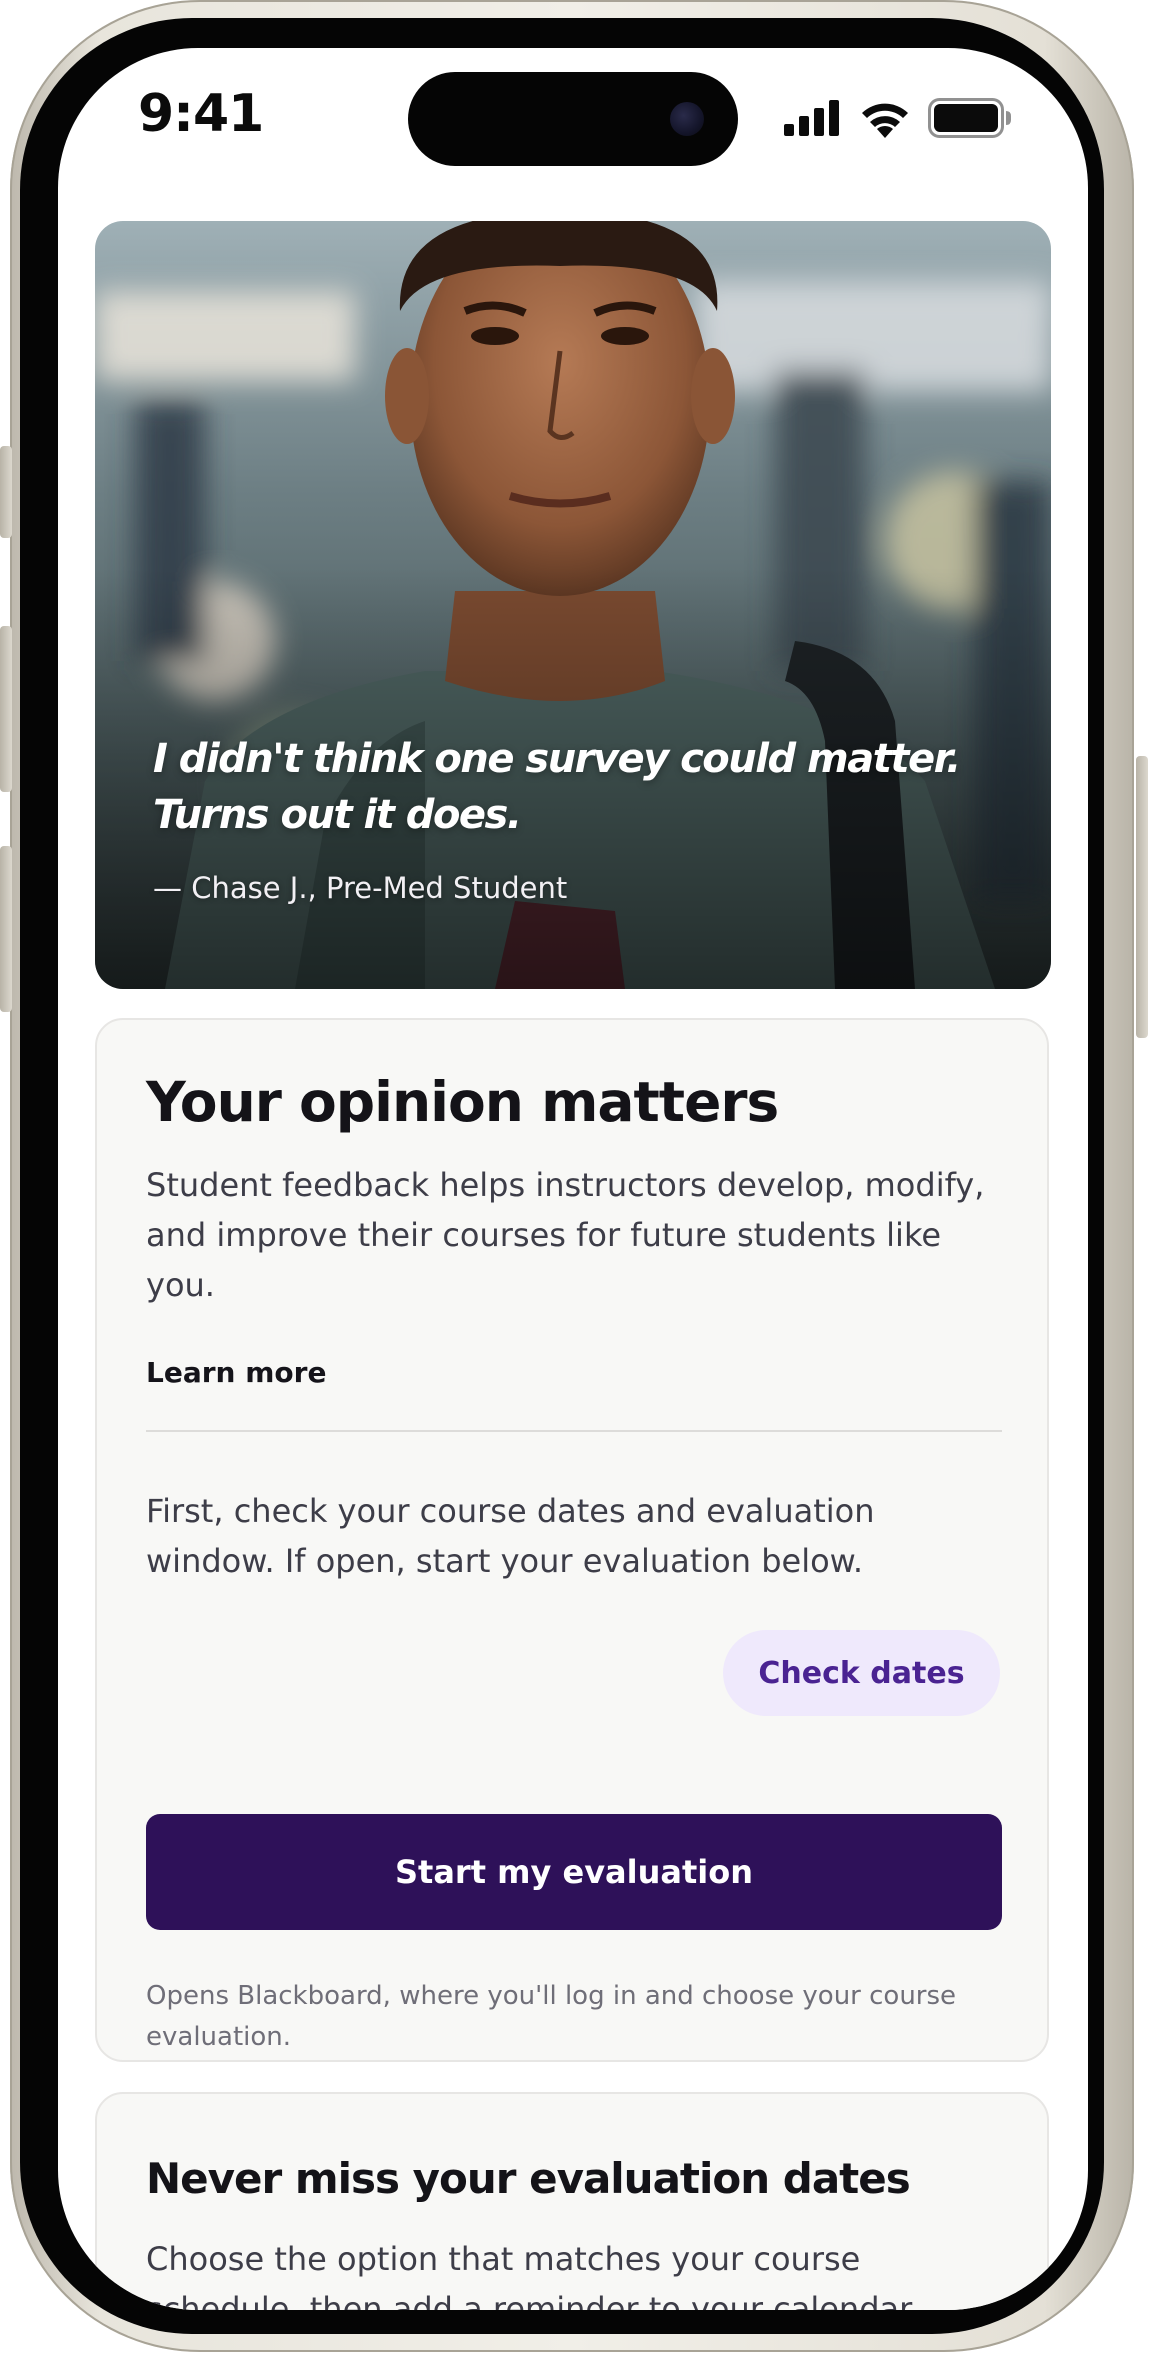  I want to click on wifi-icon, so click(885, 120).